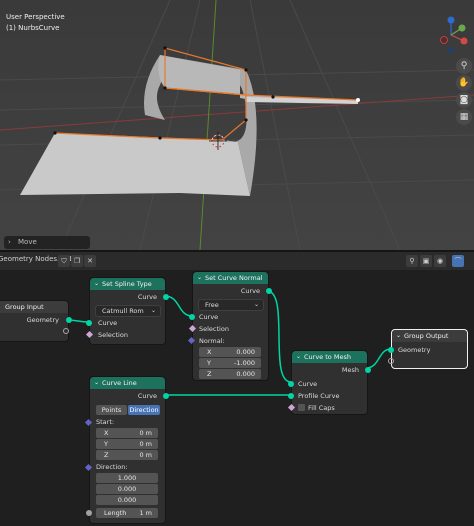  I want to click on start-z-field: Z 0 m, so click(127, 455).